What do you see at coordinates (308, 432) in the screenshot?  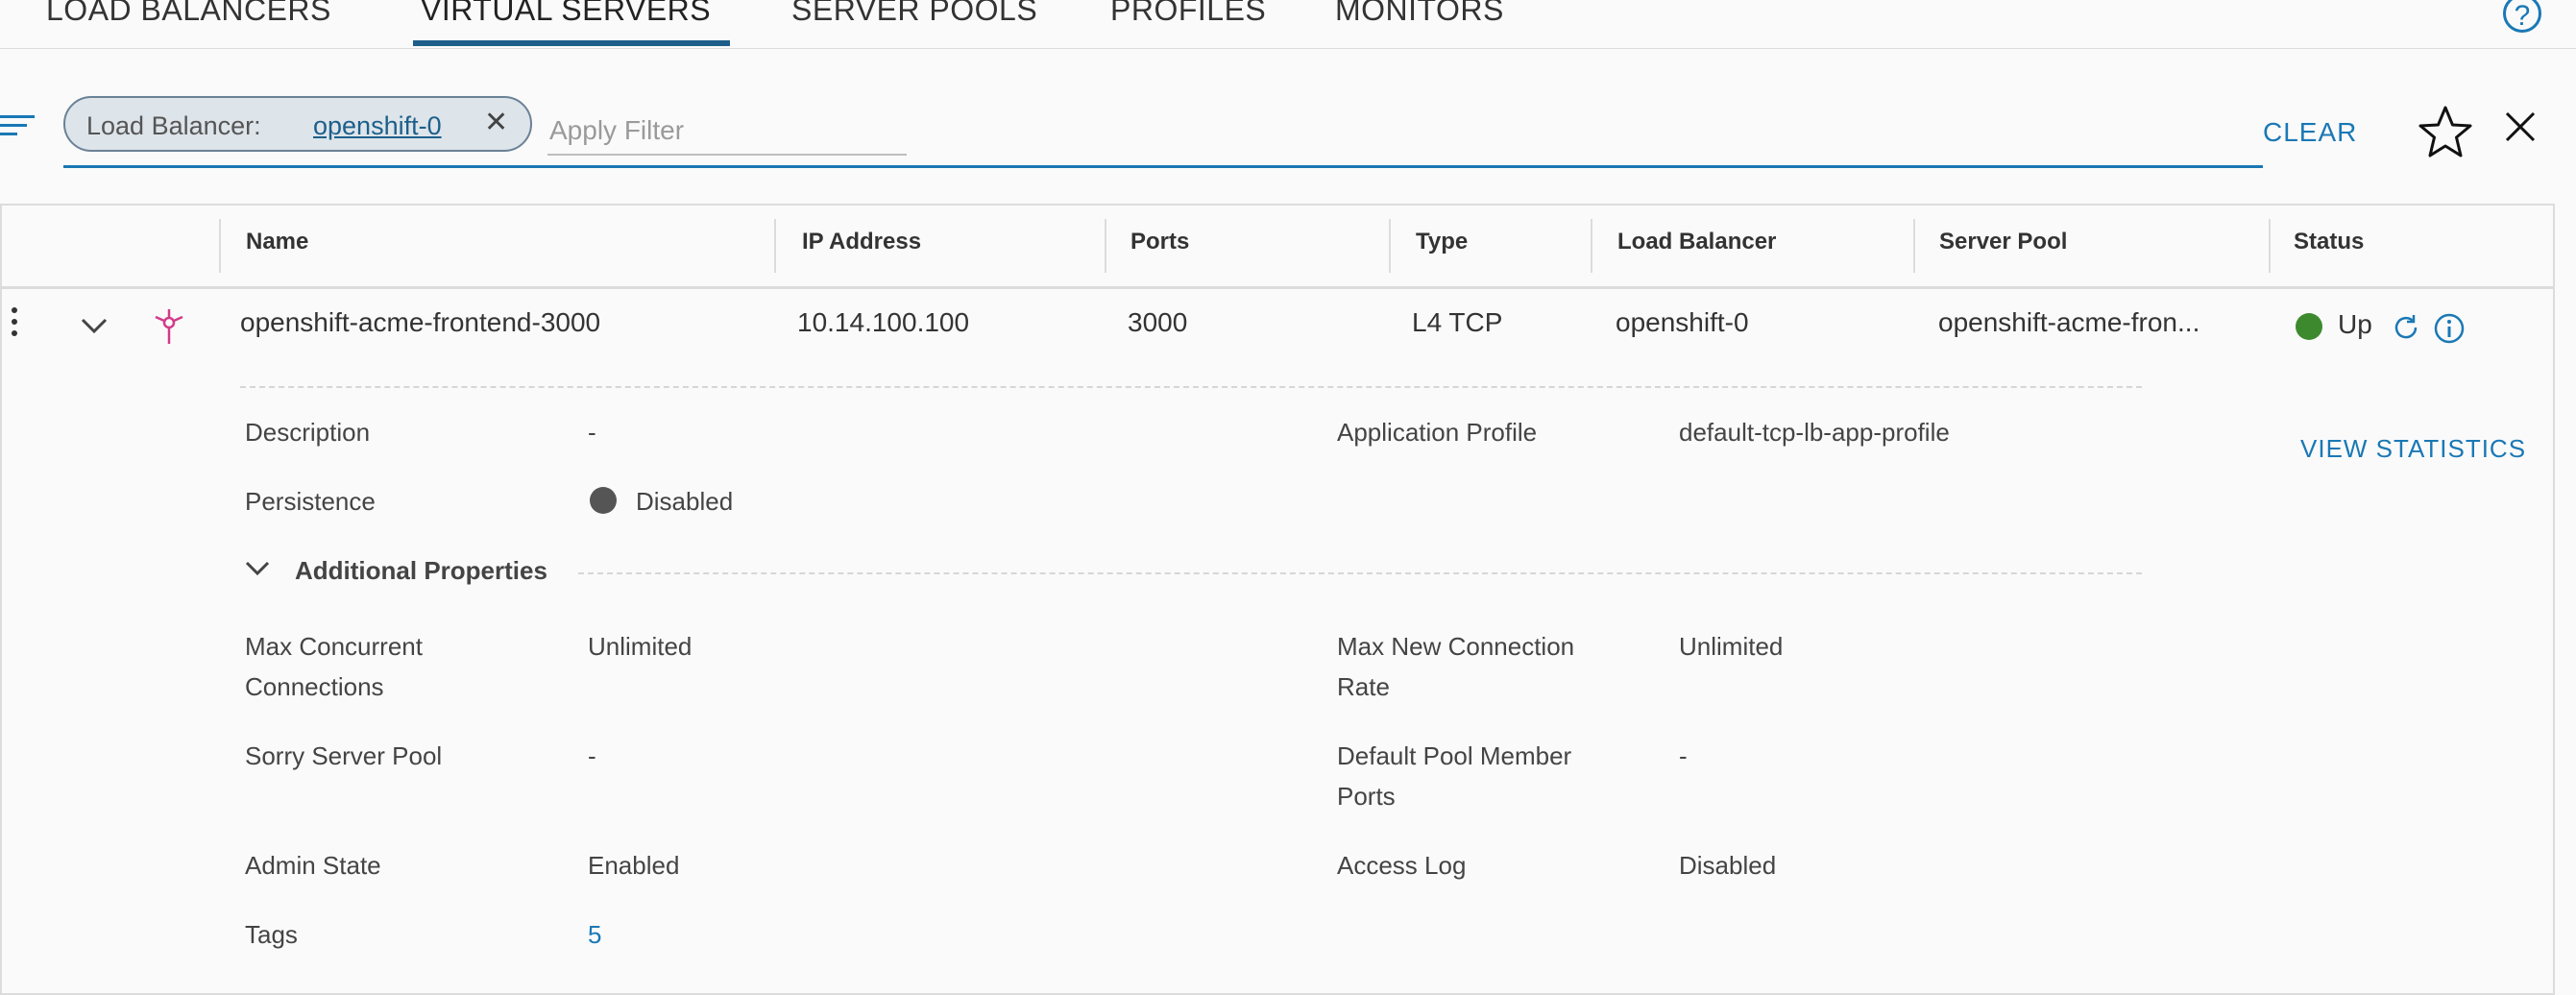 I see `description-label: Description` at bounding box center [308, 432].